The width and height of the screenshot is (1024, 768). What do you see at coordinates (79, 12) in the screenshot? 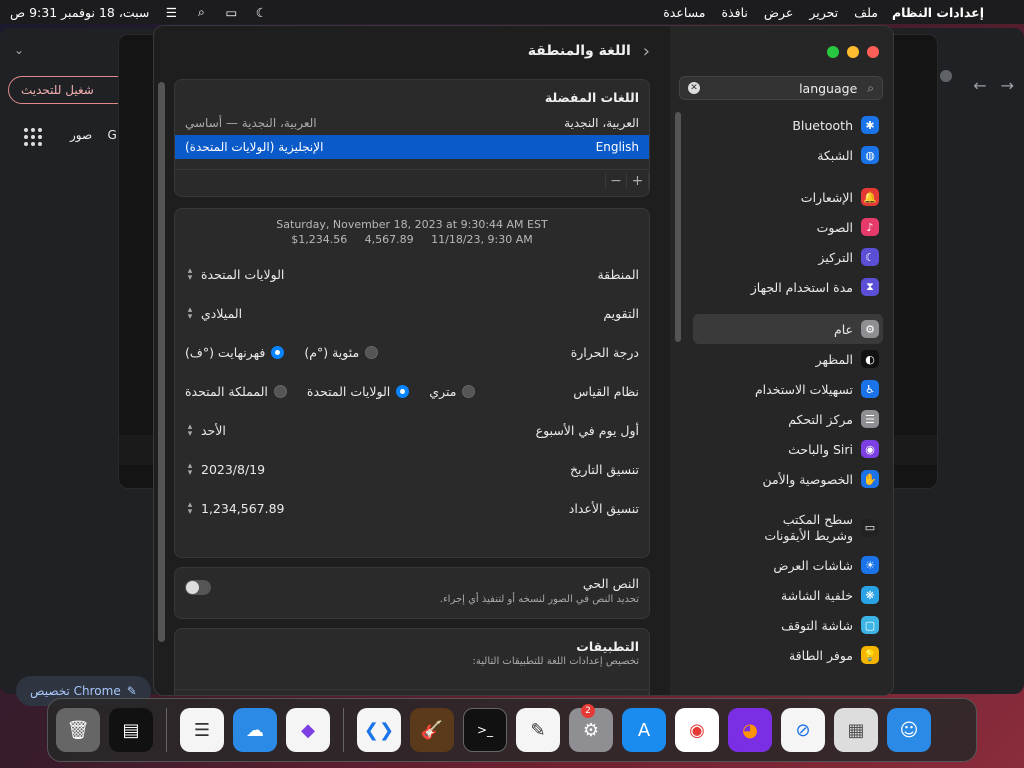
I see `menu-clock: سبت، 18 نوفمبر 9:31 ص` at bounding box center [79, 12].